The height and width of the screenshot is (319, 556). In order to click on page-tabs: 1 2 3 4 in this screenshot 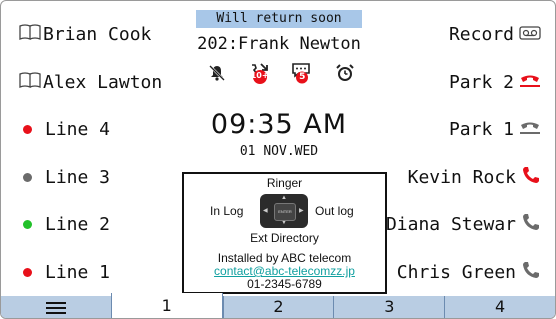, I will do `click(278, 305)`.